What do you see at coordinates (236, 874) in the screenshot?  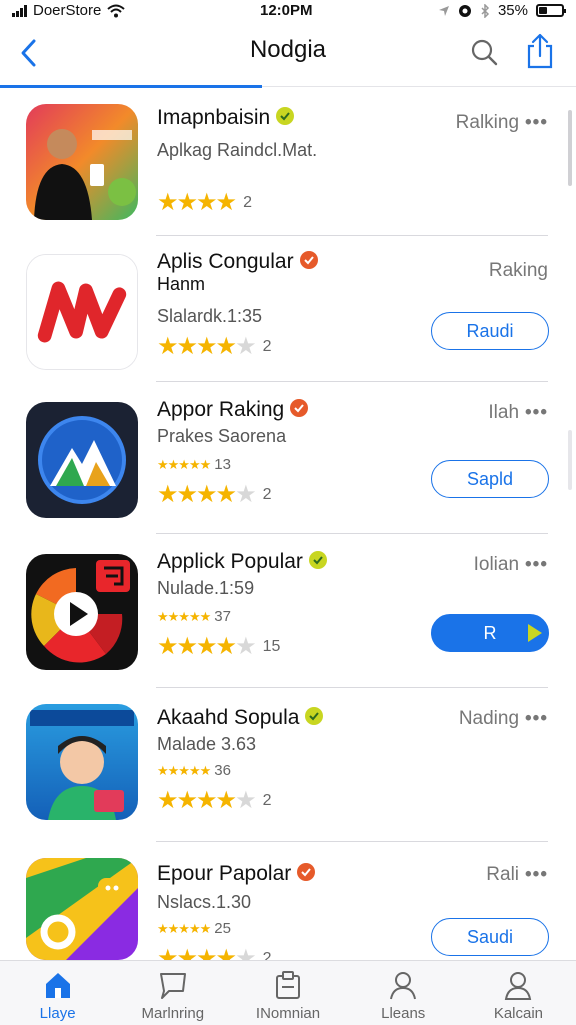 I see `app-name: Epour Papolar` at bounding box center [236, 874].